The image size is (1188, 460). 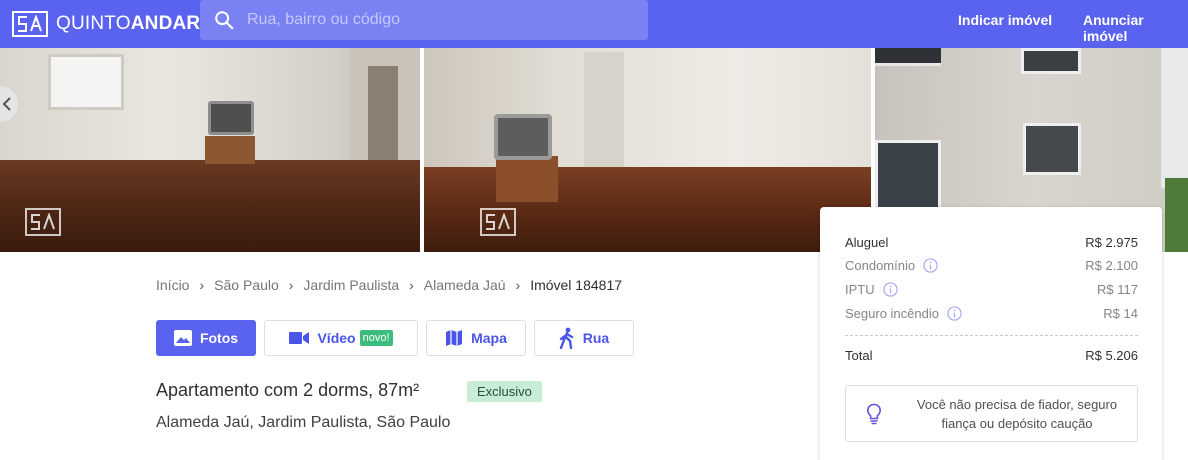 I want to click on total-value: R$ 5.206, so click(x=1111, y=355).